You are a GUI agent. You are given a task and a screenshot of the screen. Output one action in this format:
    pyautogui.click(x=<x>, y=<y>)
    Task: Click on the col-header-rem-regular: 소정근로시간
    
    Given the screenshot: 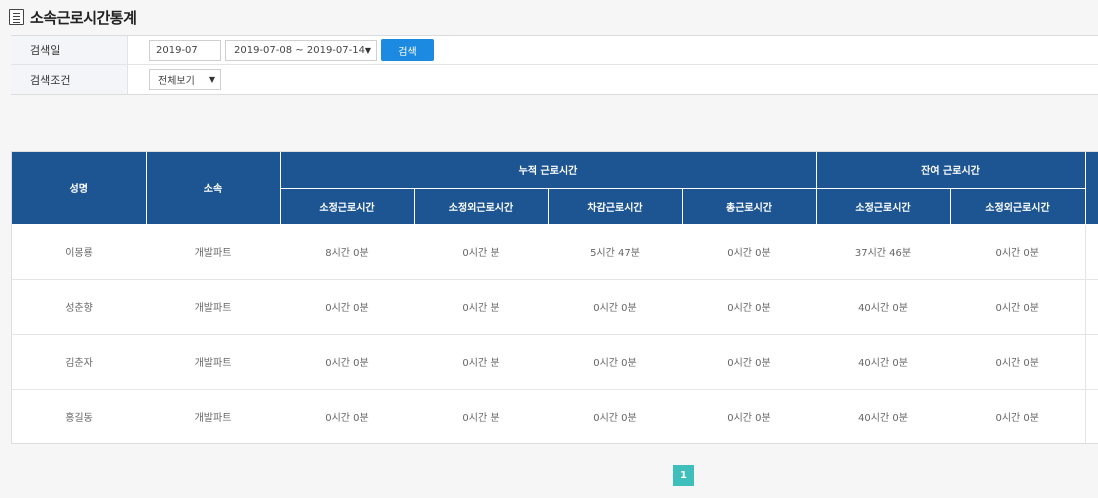 What is the action you would take?
    pyautogui.click(x=883, y=206)
    